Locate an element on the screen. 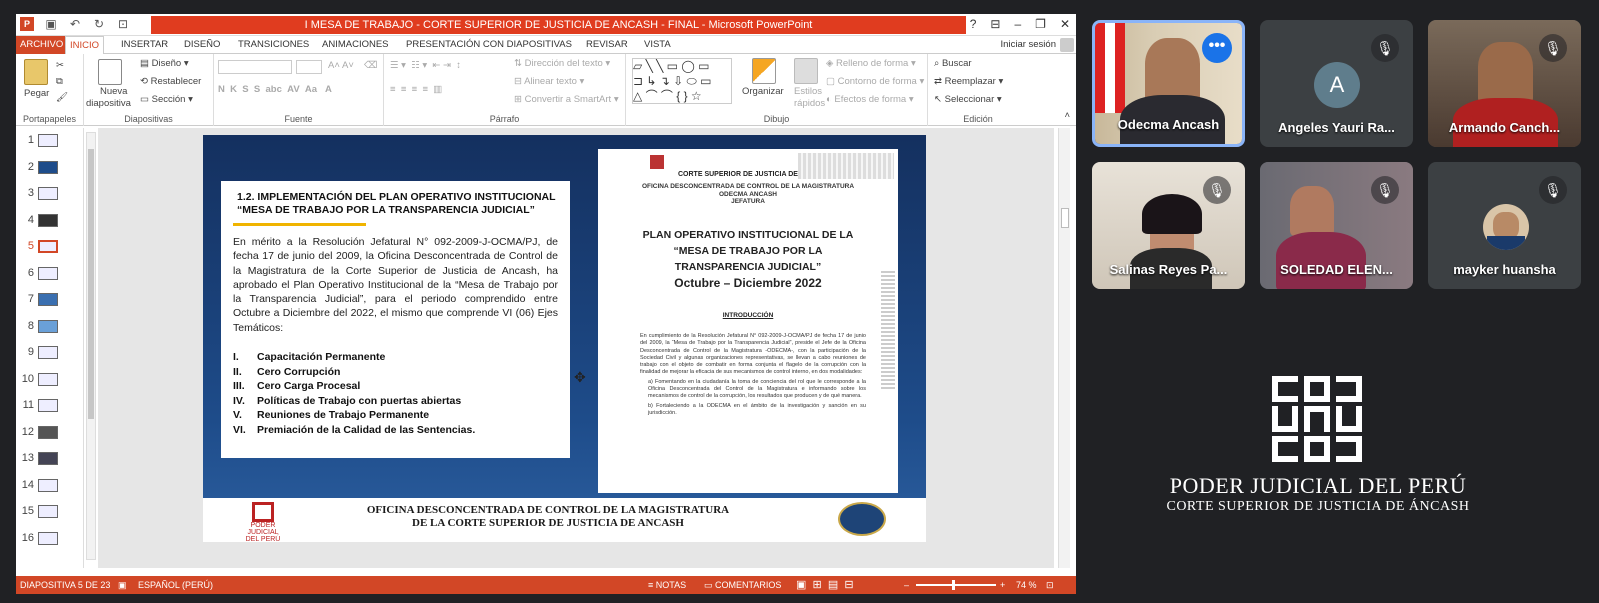  clear-format-icon: ⌫ is located at coordinates (370, 65).